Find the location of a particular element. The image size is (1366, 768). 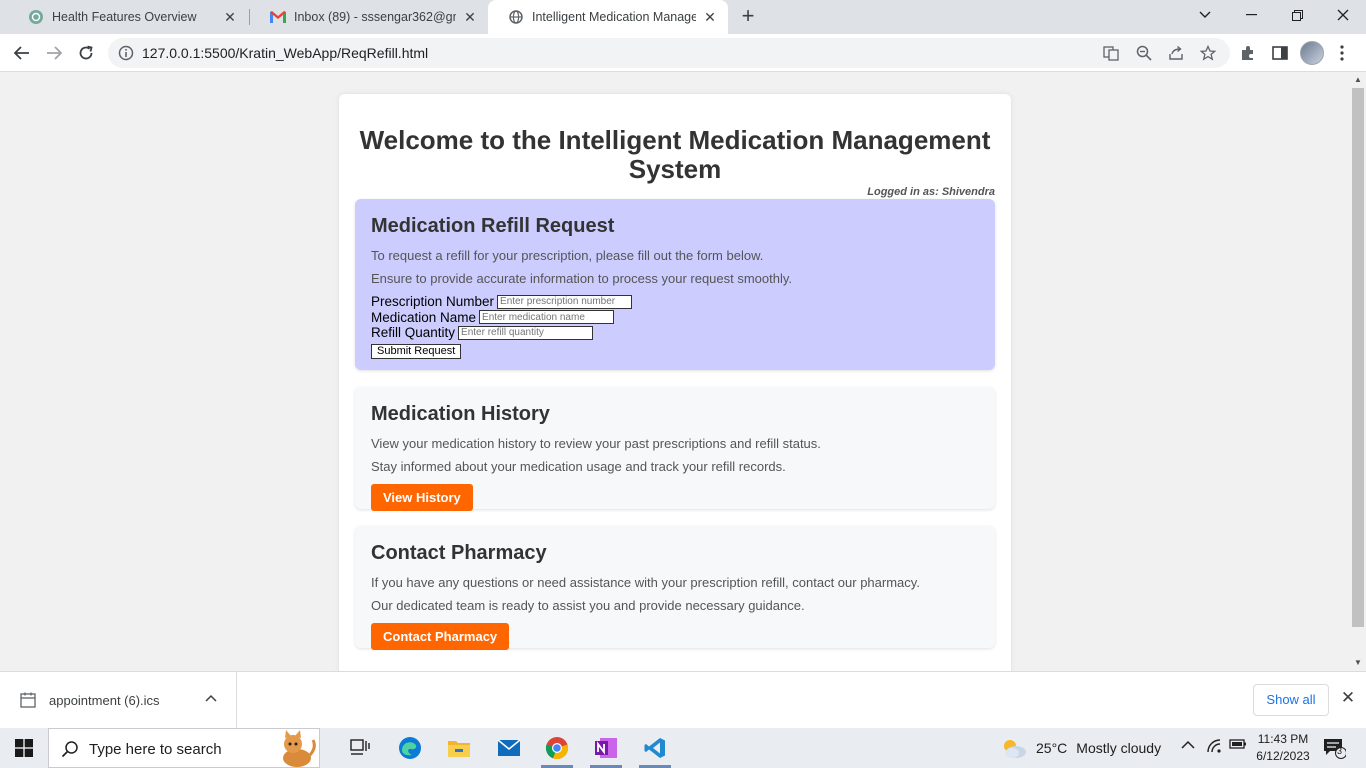

share-icon is located at coordinates (1176, 53).